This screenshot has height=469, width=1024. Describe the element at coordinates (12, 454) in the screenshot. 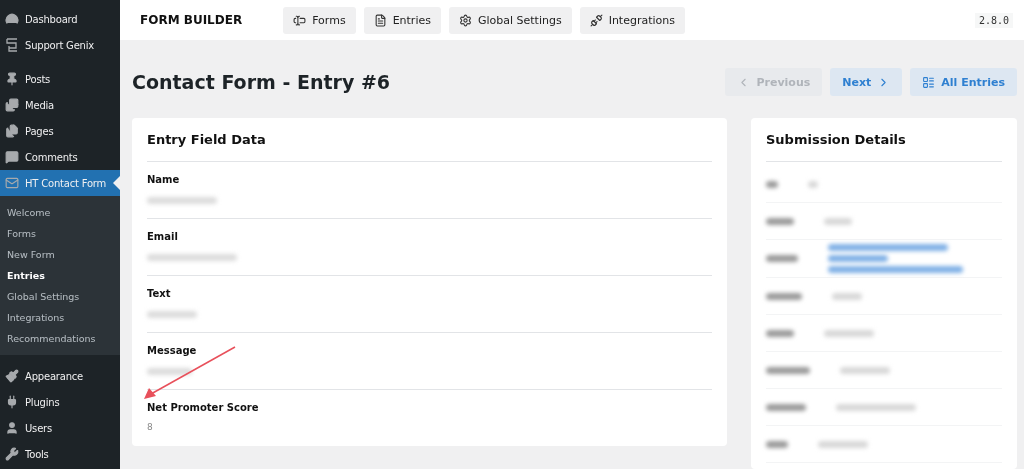

I see `wrench-icon` at that location.